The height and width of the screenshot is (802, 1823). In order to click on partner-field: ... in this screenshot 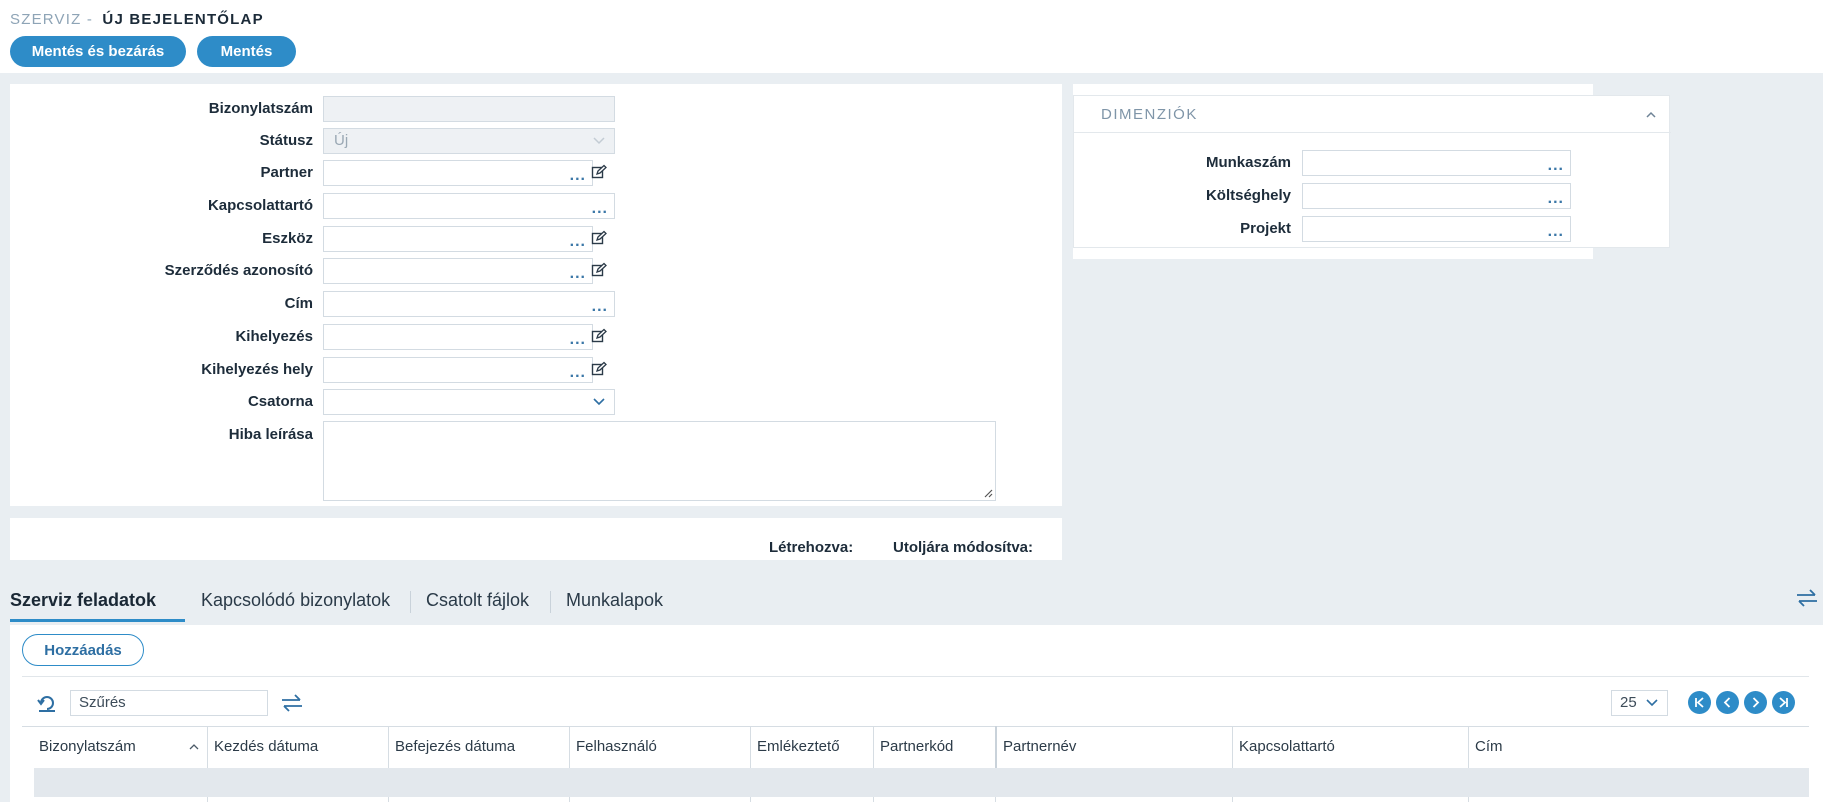, I will do `click(458, 173)`.